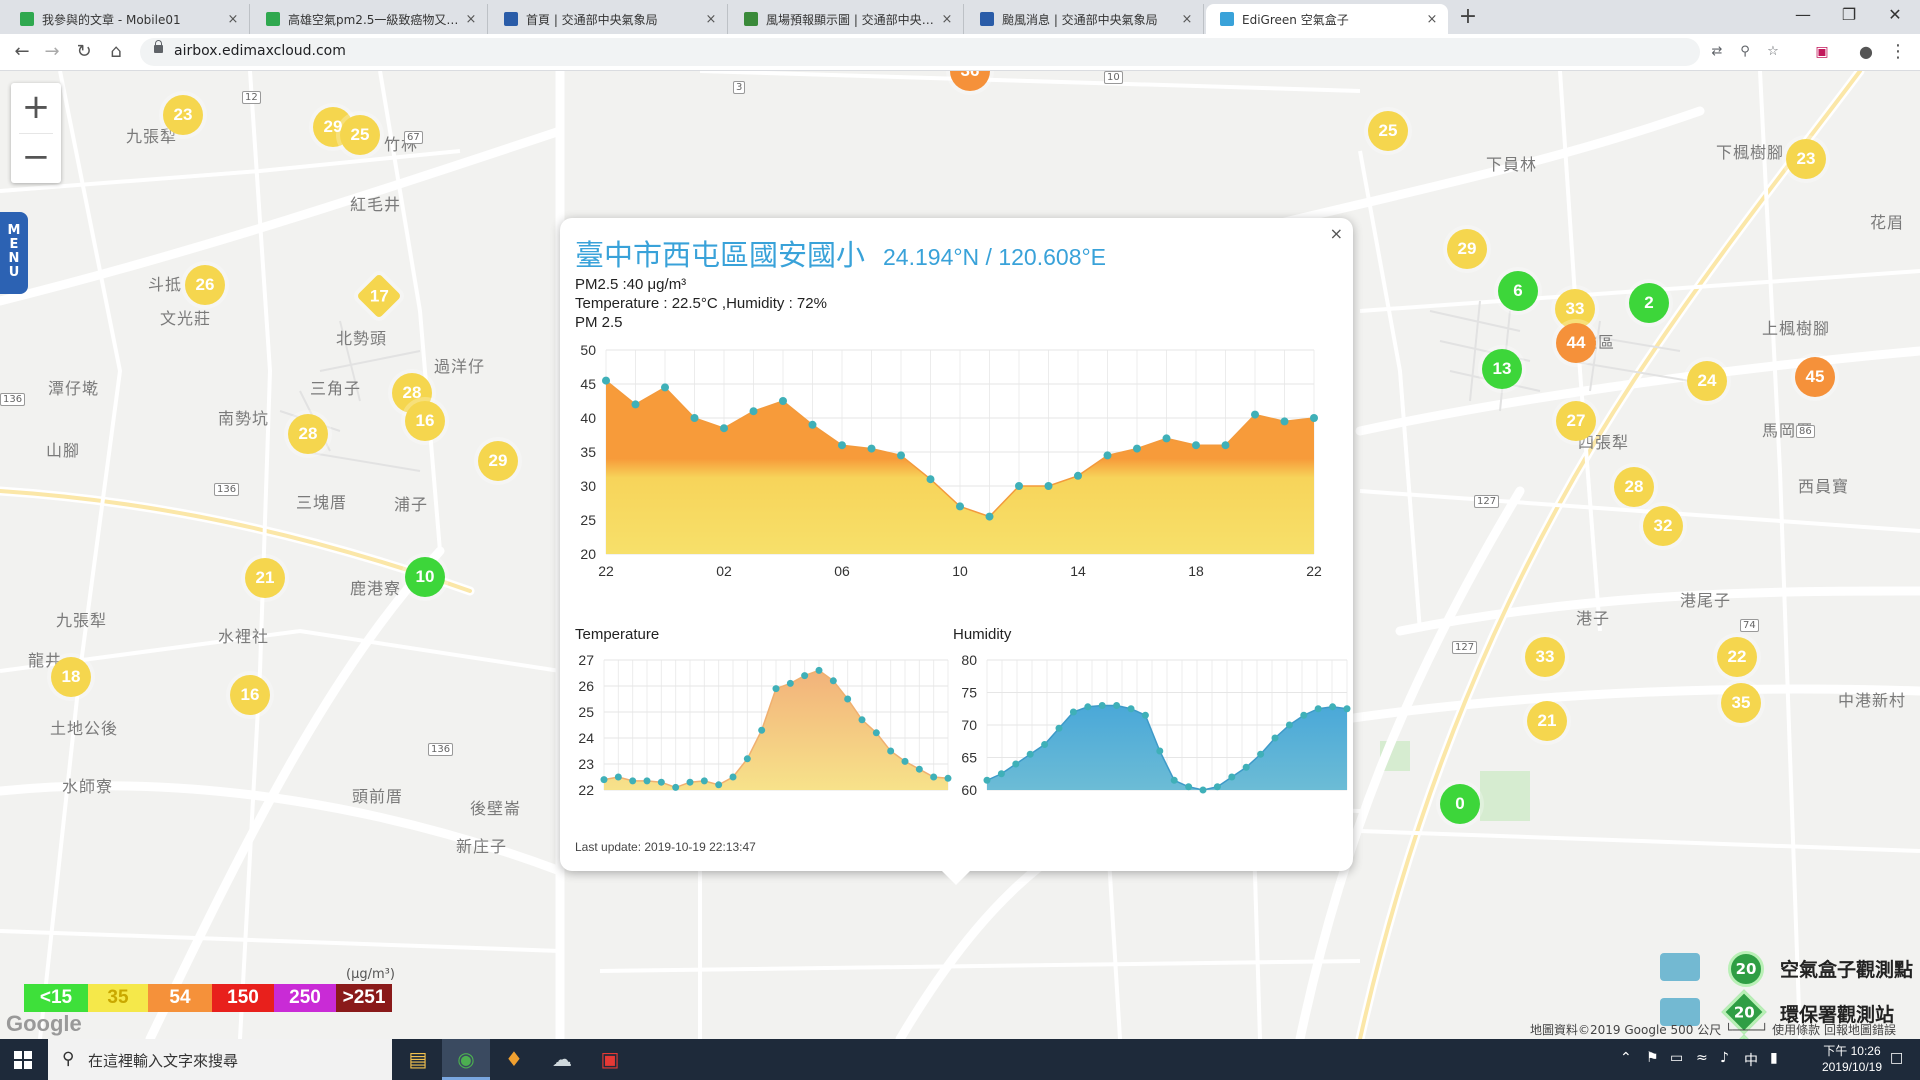  What do you see at coordinates (1502, 369) in the screenshot?
I see `pm25-station-marker: 13` at bounding box center [1502, 369].